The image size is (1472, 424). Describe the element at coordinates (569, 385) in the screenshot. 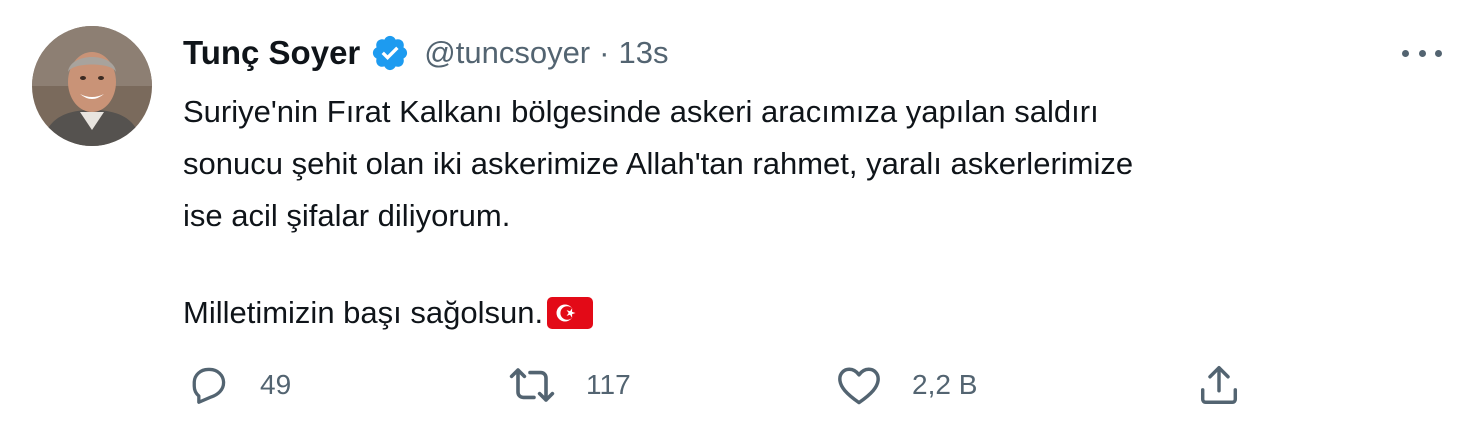

I see `retweet-button: 117` at that location.